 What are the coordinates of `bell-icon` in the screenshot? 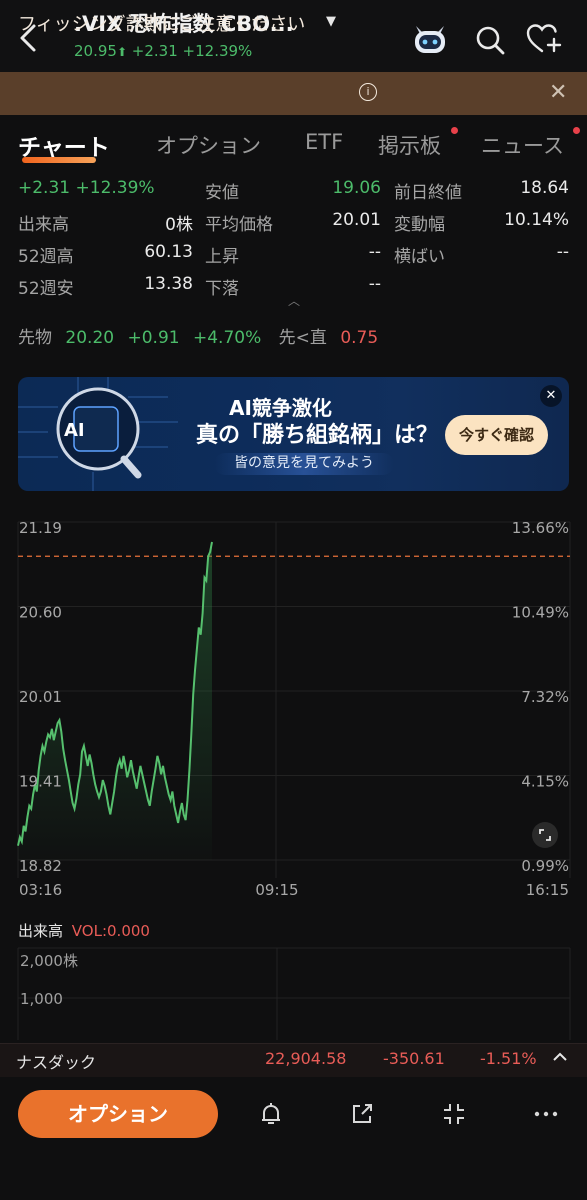 It's located at (271, 1113).